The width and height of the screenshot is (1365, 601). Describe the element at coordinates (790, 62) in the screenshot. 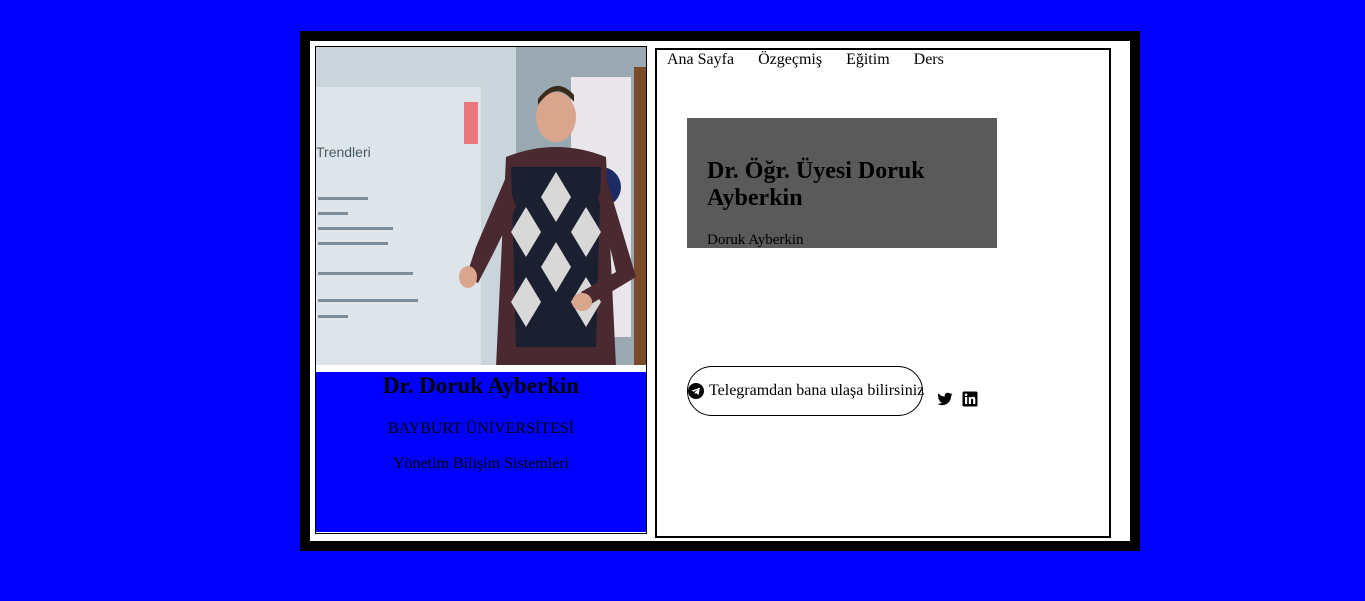

I see `nav-item-ozgecmis: Özgeçmiş` at that location.